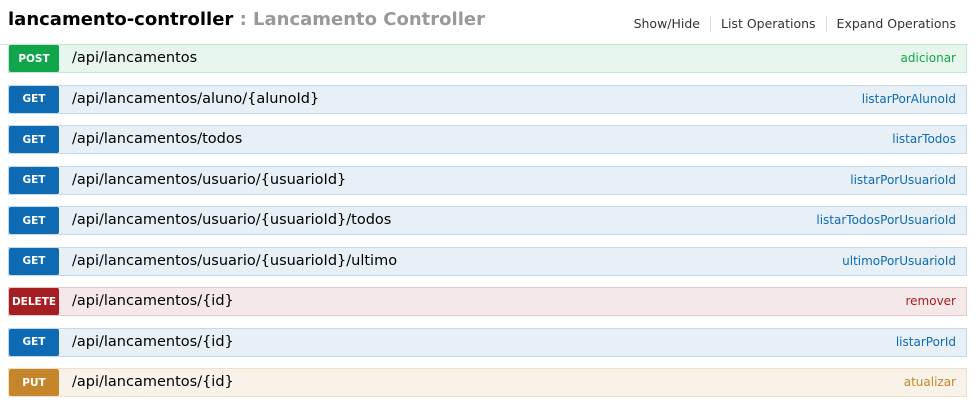 The height and width of the screenshot is (411, 980). What do you see at coordinates (909, 99) in the screenshot?
I see `operation-name: listarPorAlunoId` at bounding box center [909, 99].